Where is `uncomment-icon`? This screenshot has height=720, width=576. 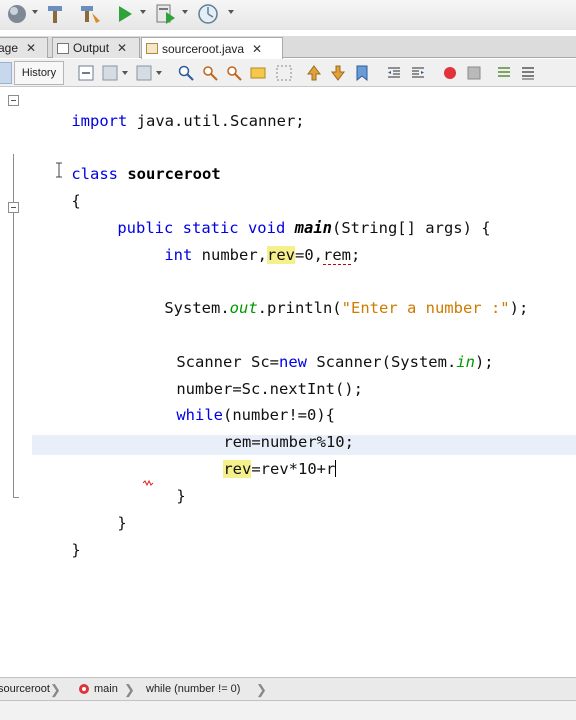 uncomment-icon is located at coordinates (528, 73).